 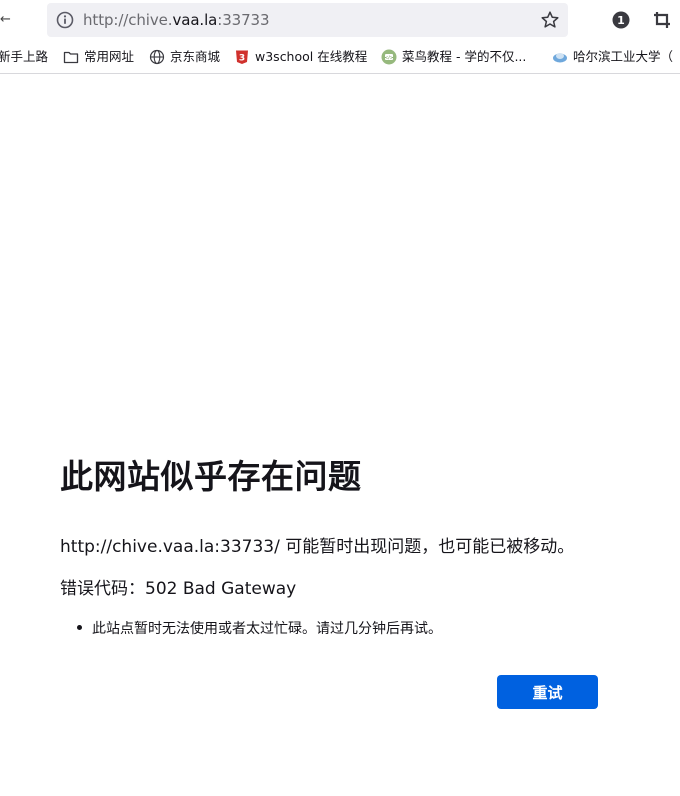 What do you see at coordinates (547, 692) in the screenshot?
I see `retry-button: 重试` at bounding box center [547, 692].